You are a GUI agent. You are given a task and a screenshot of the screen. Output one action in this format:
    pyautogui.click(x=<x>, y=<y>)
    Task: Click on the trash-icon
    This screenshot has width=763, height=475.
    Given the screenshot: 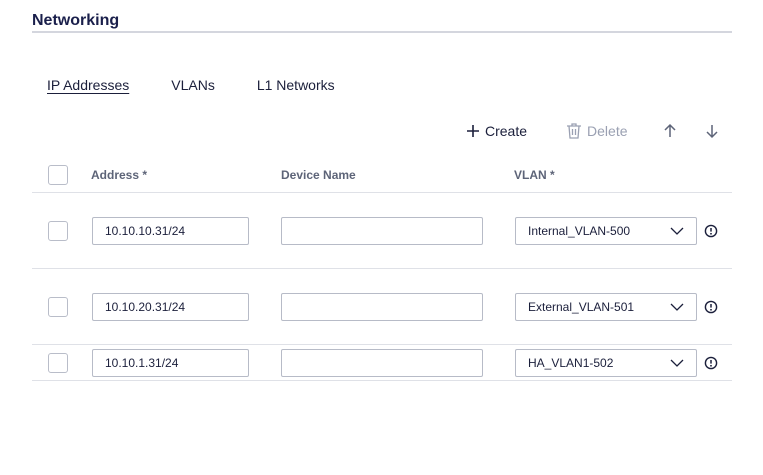 What is the action you would take?
    pyautogui.click(x=574, y=131)
    